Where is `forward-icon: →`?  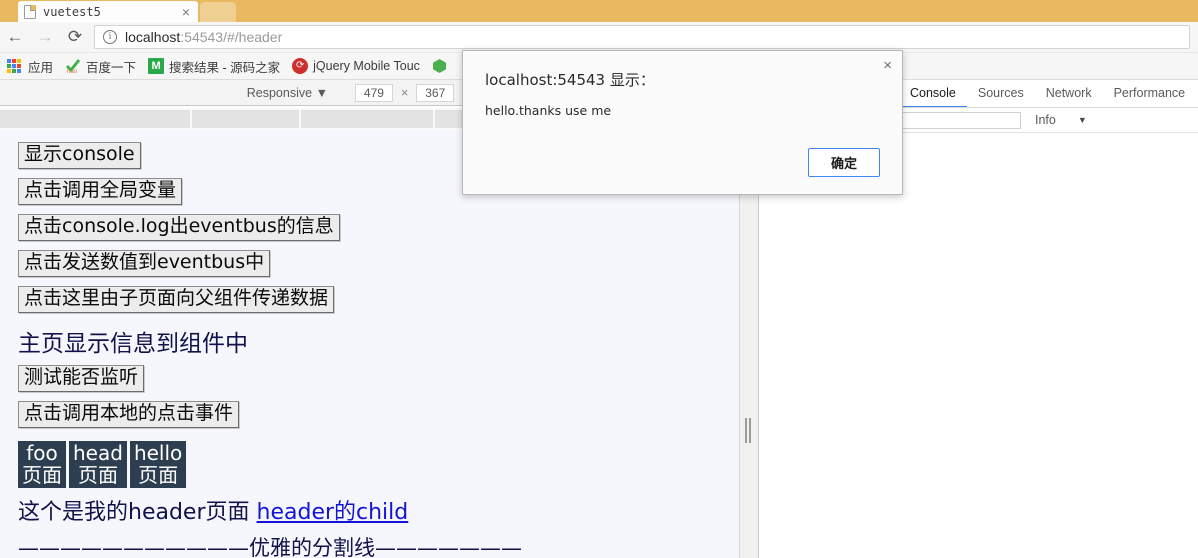 forward-icon: → is located at coordinates (45, 37).